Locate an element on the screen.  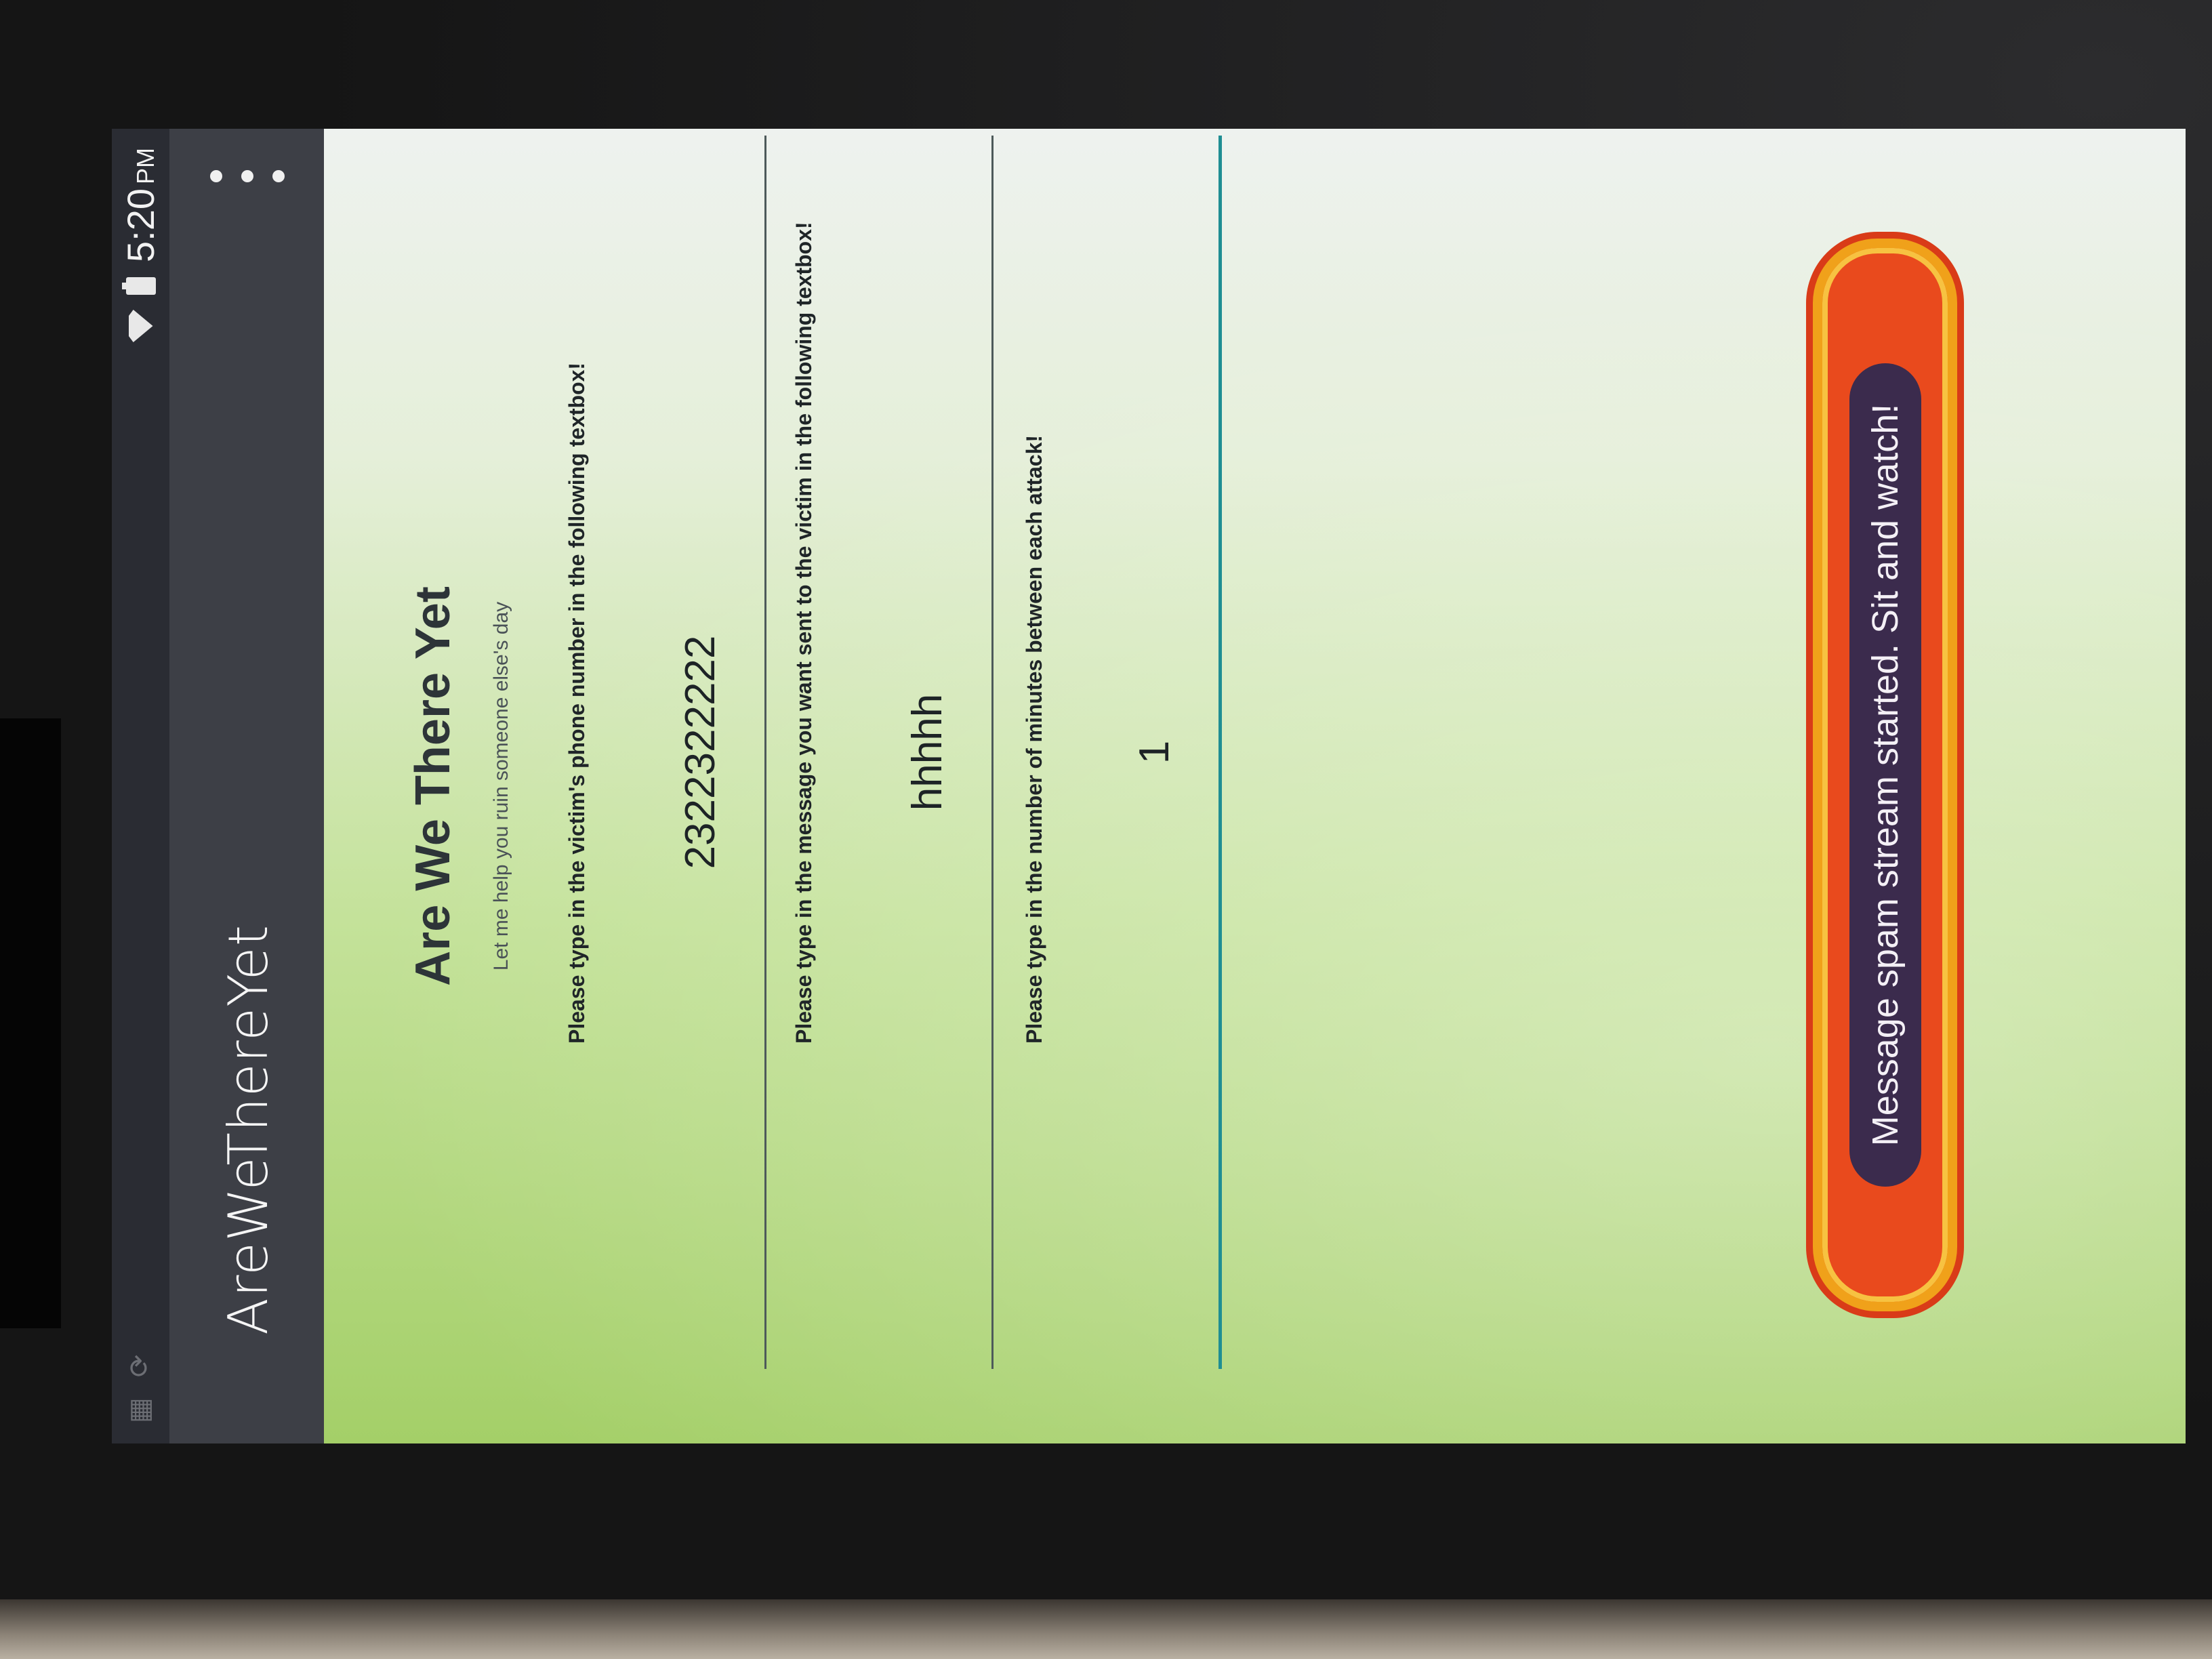
page-heading: Are We There Yet is located at coordinates (433, 786).